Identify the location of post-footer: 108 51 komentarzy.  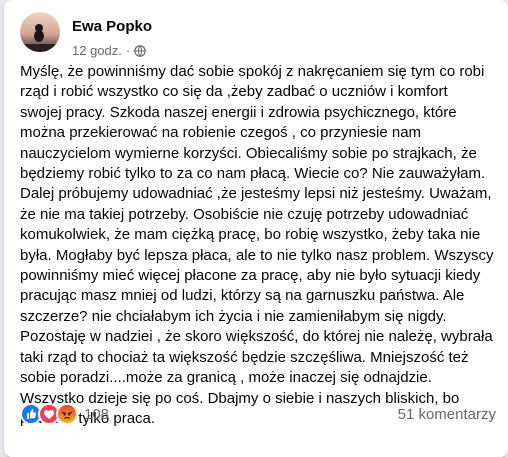
(258, 414).